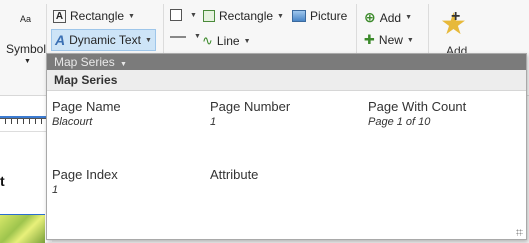 This screenshot has height=243, width=529. What do you see at coordinates (60, 40) in the screenshot?
I see `dynamic-text-icon: A` at bounding box center [60, 40].